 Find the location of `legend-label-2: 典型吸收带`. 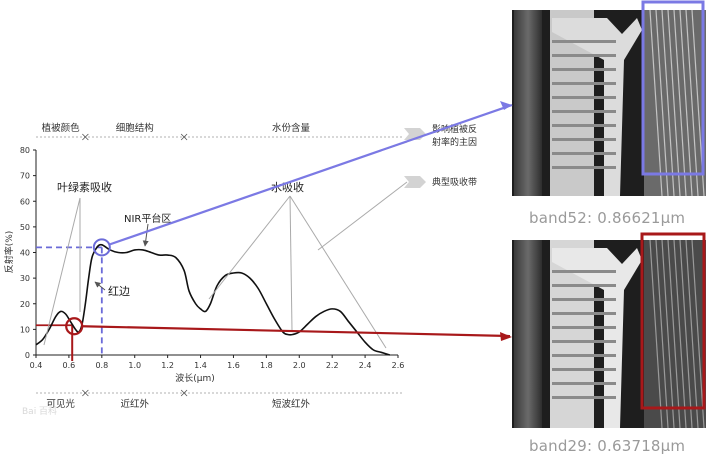

legend-label-2: 典型吸收带 is located at coordinates (454, 182).